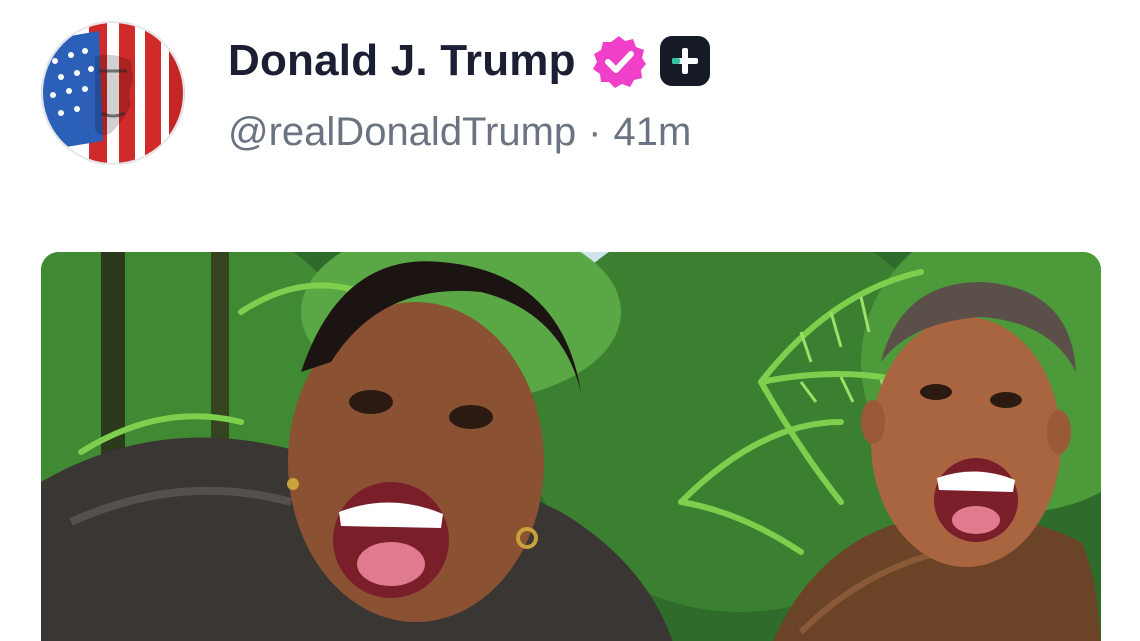 This screenshot has height=641, width=1140. Describe the element at coordinates (684, 61) in the screenshot. I see `plus-square-icon` at that location.